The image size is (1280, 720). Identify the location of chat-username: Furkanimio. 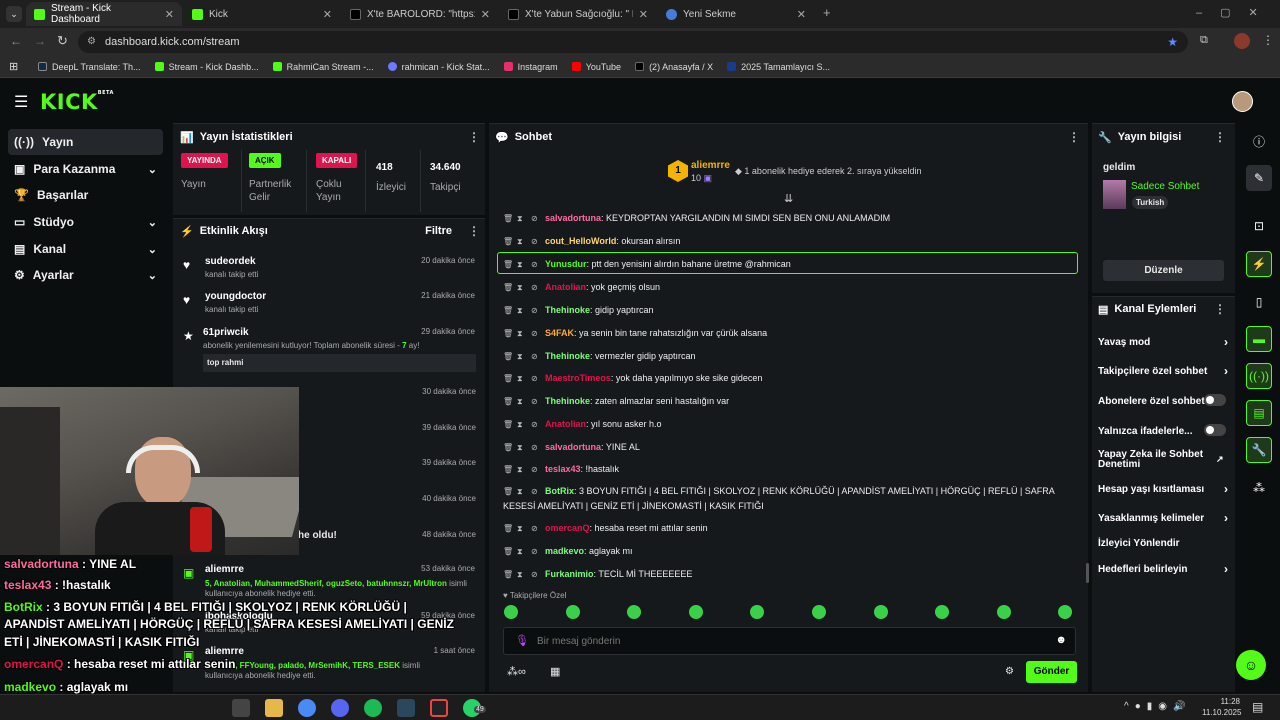
(569, 574).